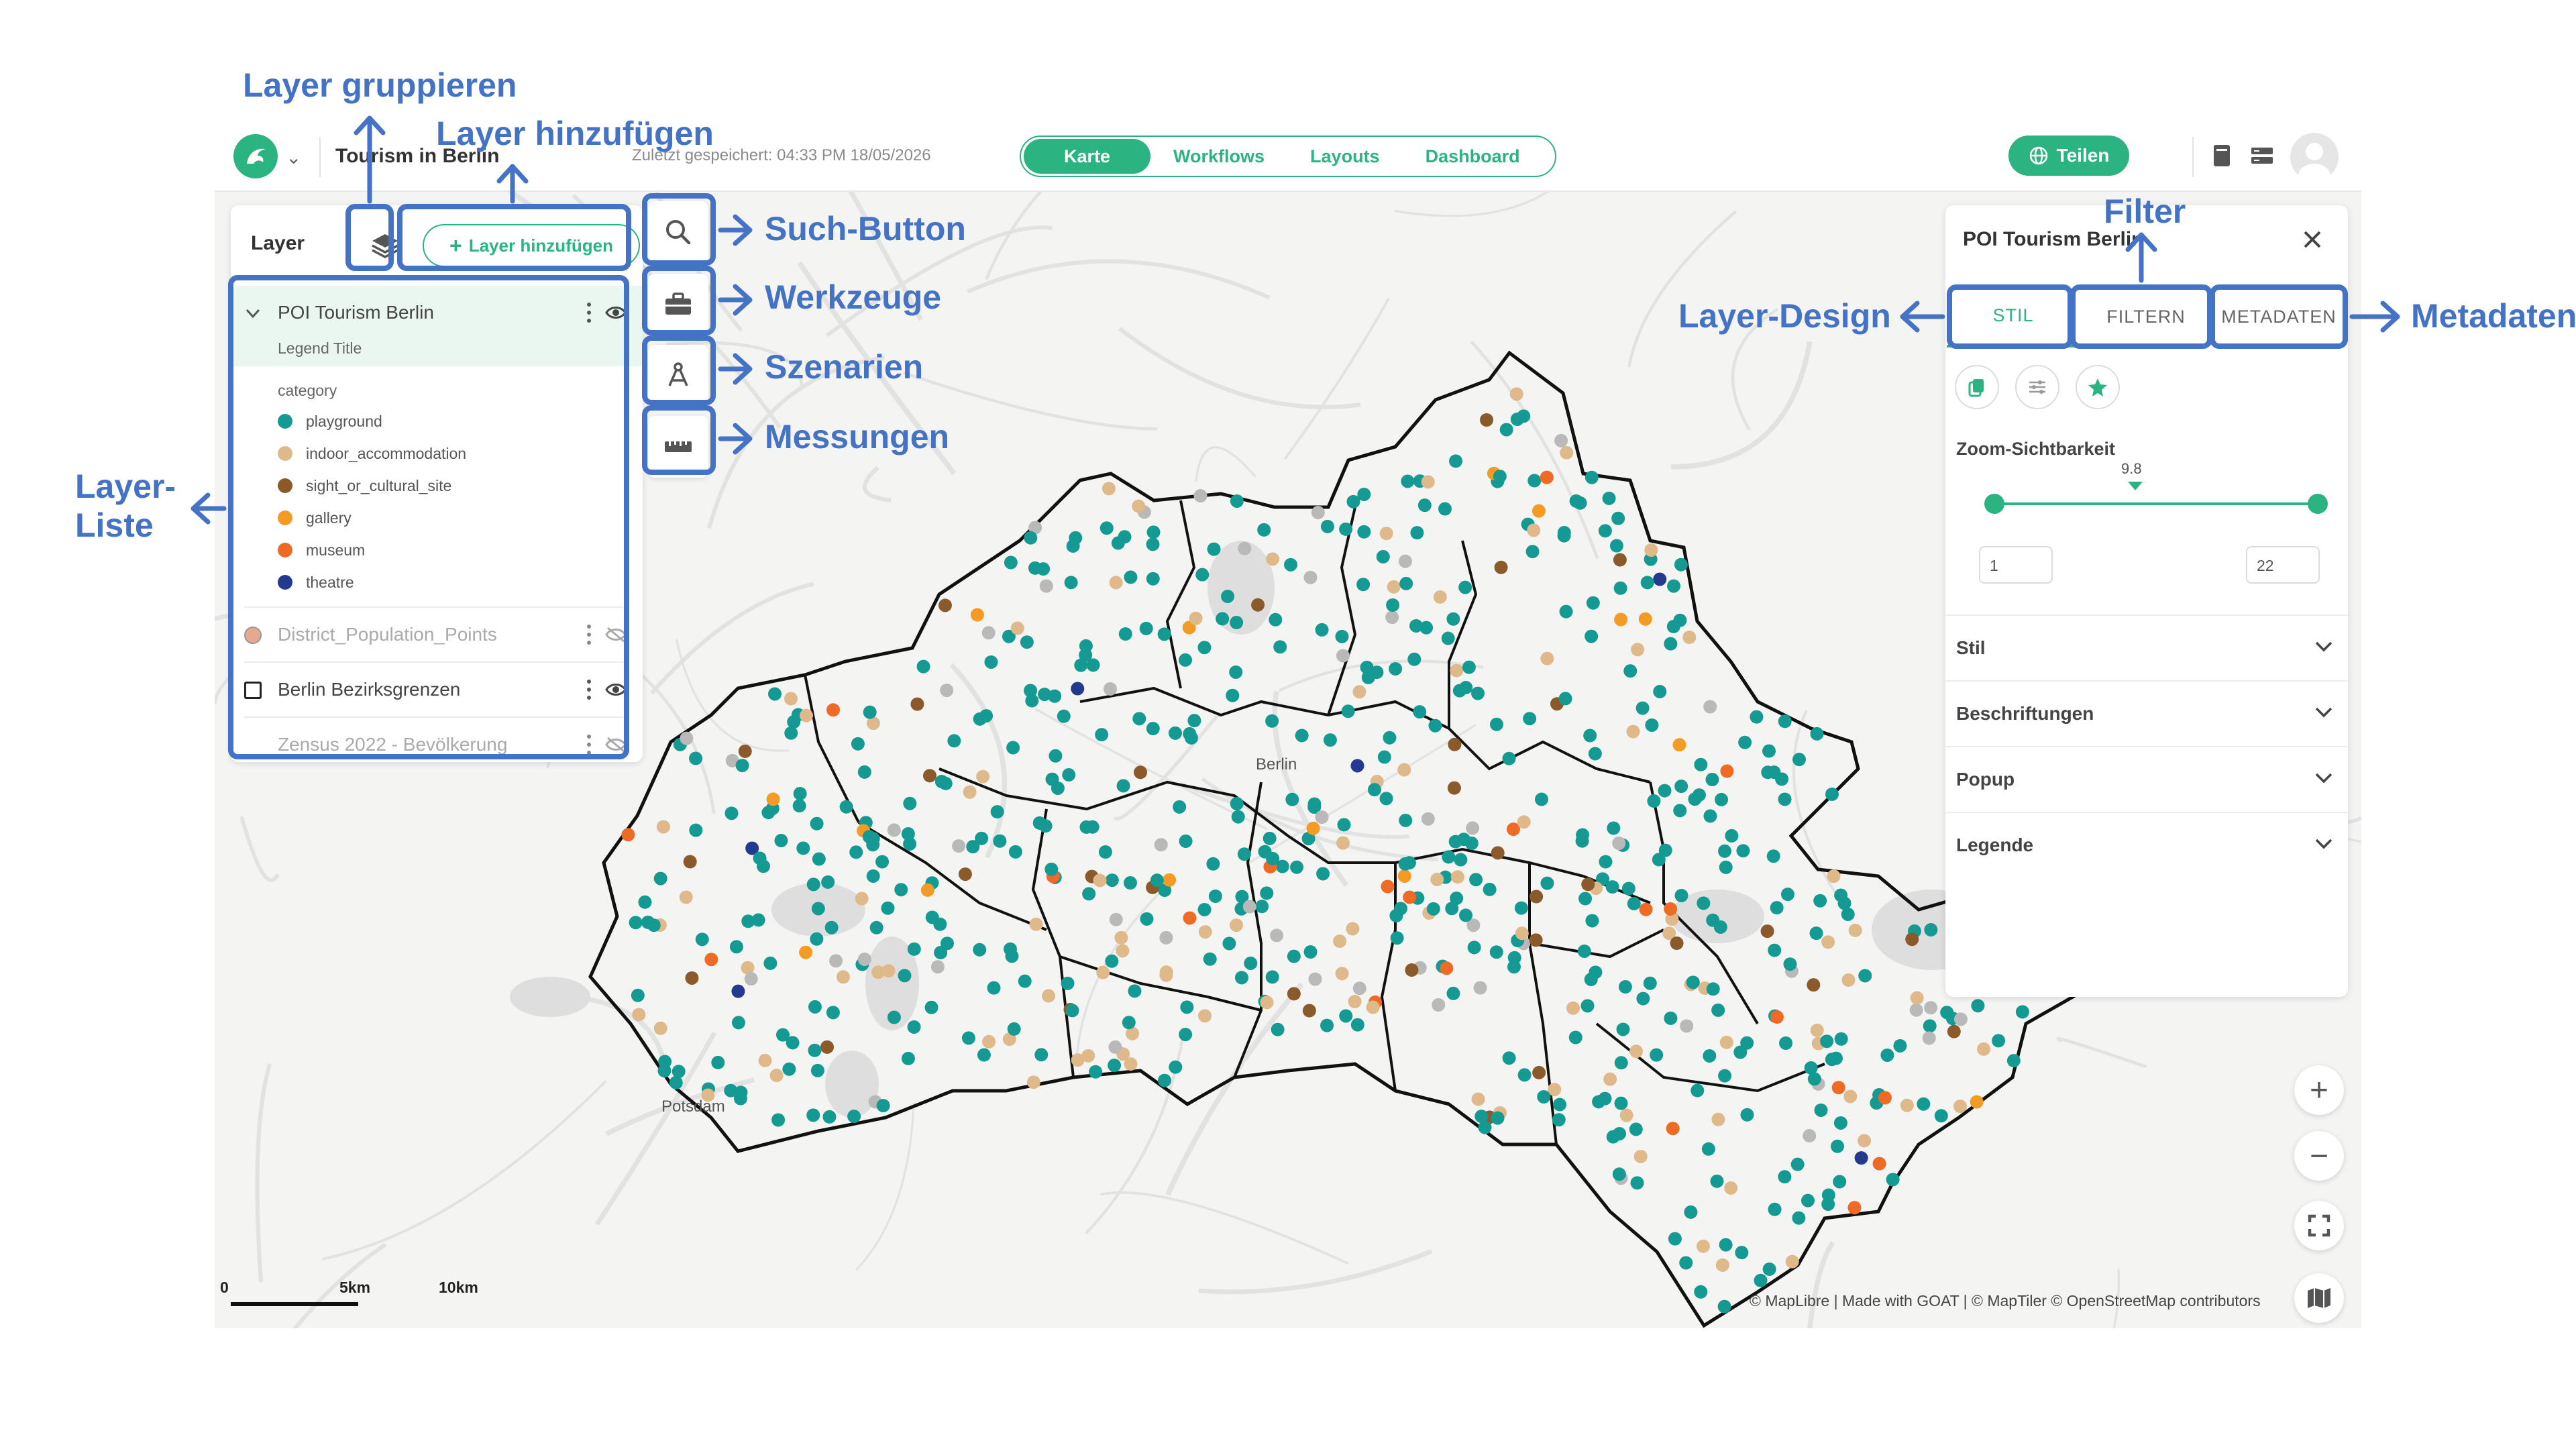 The image size is (2576, 1449). I want to click on chevron-down-icon: ⌄, so click(293, 157).